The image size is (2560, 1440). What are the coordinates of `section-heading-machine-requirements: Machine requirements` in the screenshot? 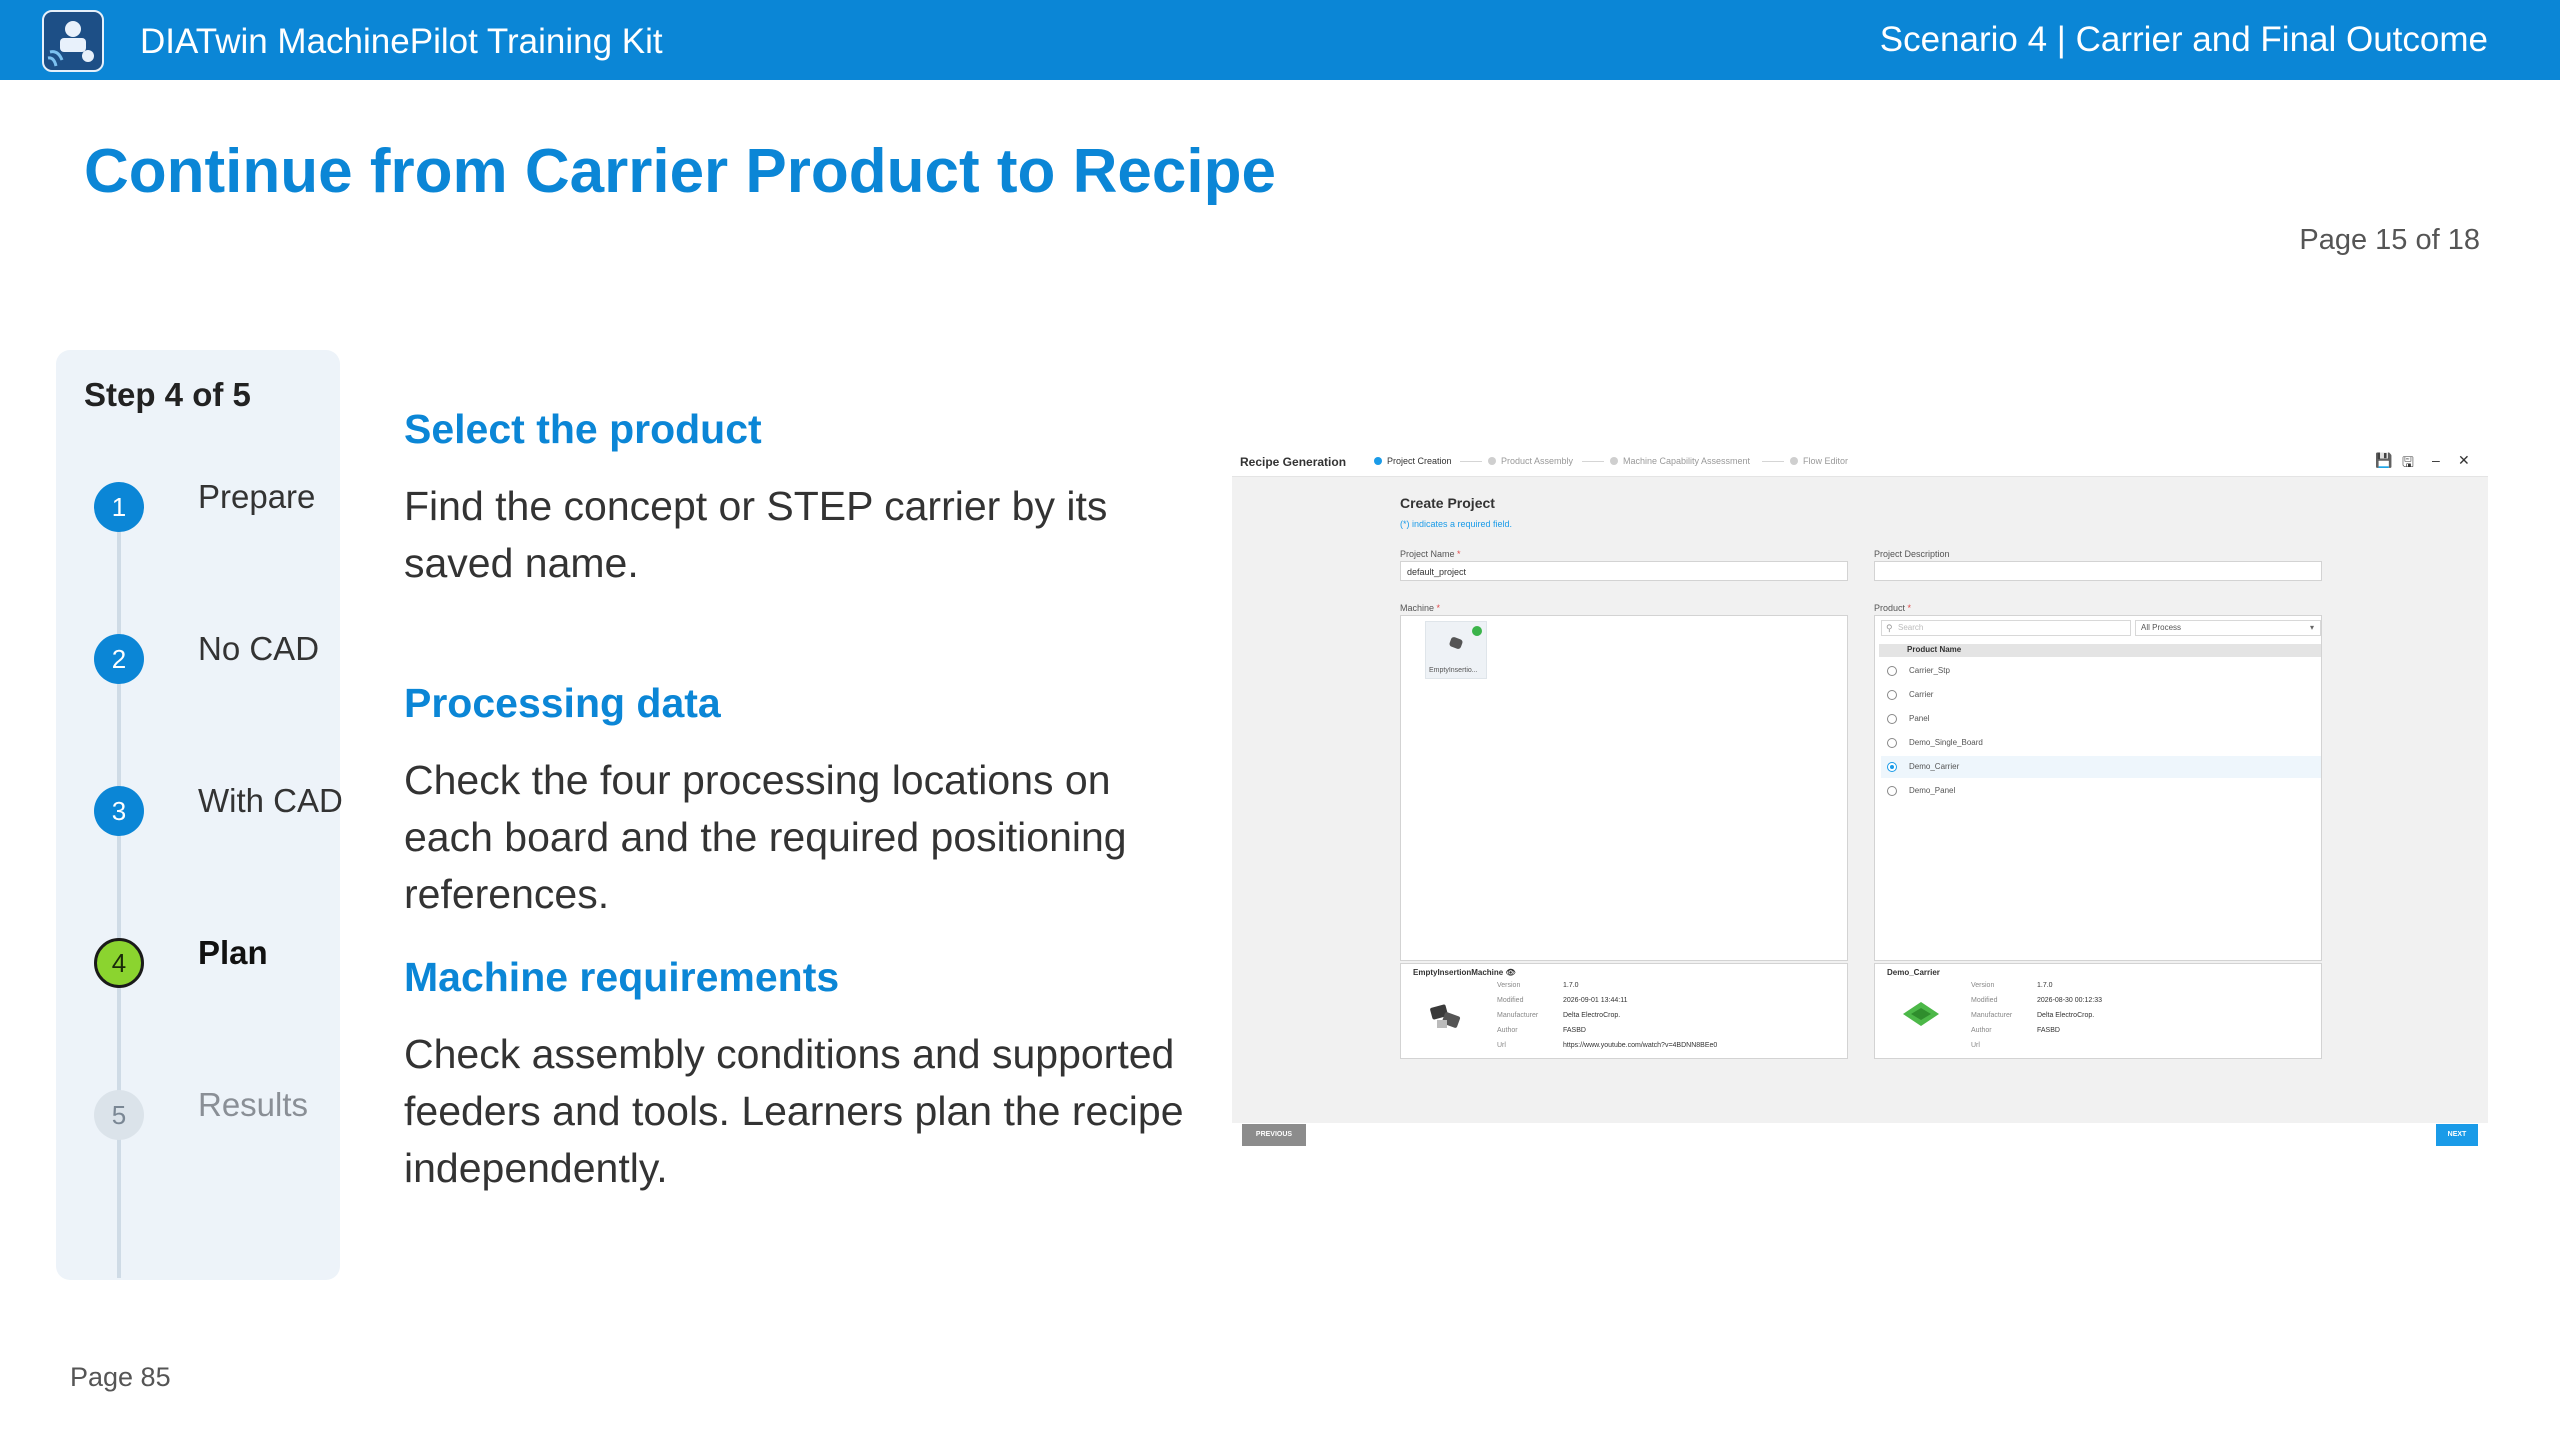 It's located at (622, 977).